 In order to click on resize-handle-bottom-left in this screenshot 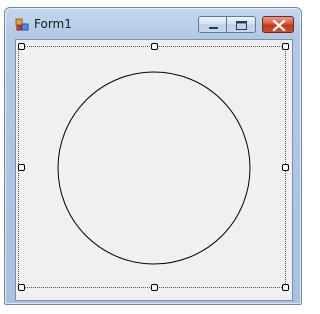, I will do `click(21, 287)`.